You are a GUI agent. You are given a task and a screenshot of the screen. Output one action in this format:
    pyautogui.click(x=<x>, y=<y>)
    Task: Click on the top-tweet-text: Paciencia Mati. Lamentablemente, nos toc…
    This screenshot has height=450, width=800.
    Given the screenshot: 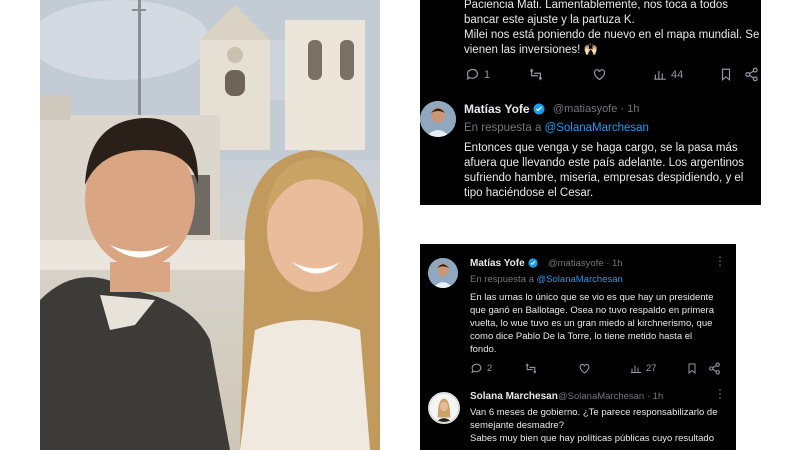 What is the action you would take?
    pyautogui.click(x=612, y=29)
    